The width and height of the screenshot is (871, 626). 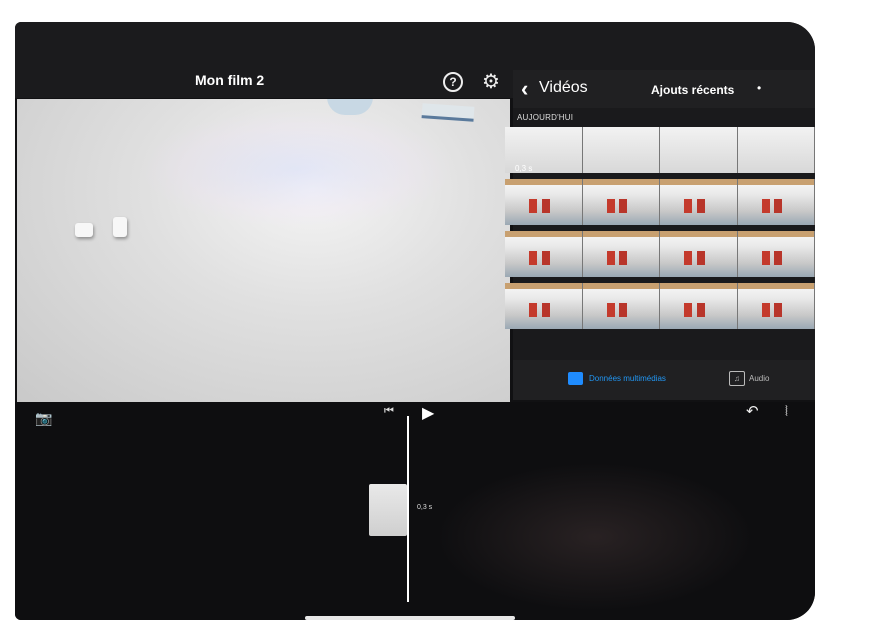 What do you see at coordinates (448, 112) in the screenshot?
I see `preview-box` at bounding box center [448, 112].